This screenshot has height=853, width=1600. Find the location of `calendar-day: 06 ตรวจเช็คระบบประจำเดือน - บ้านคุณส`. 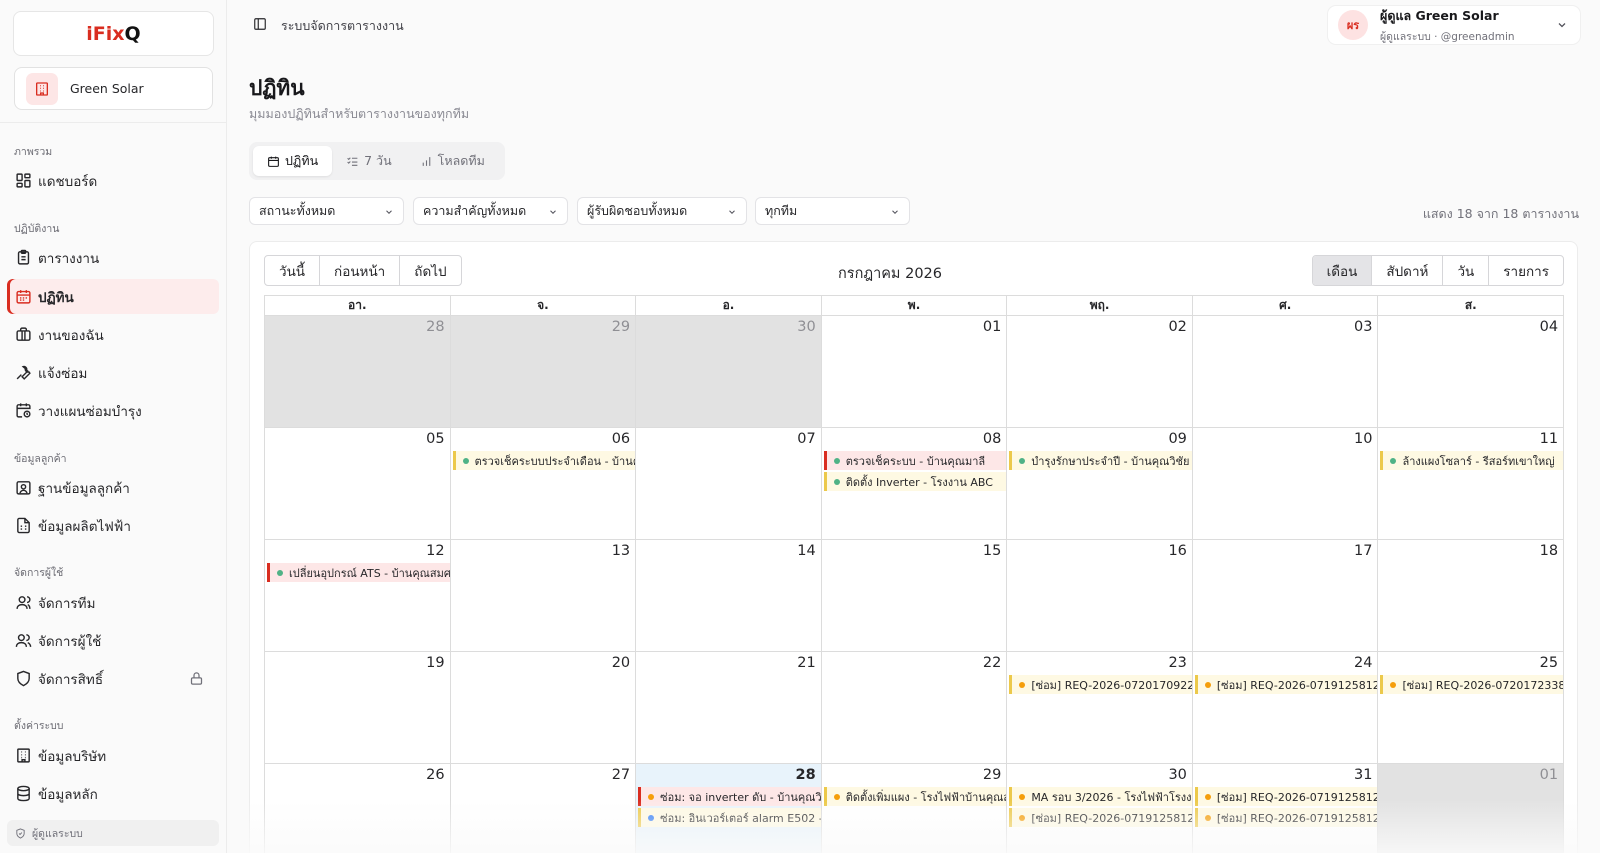

calendar-day: 06 ตรวจเช็คระบบประจำเดือน - บ้านคุณส is located at coordinates (543, 483).